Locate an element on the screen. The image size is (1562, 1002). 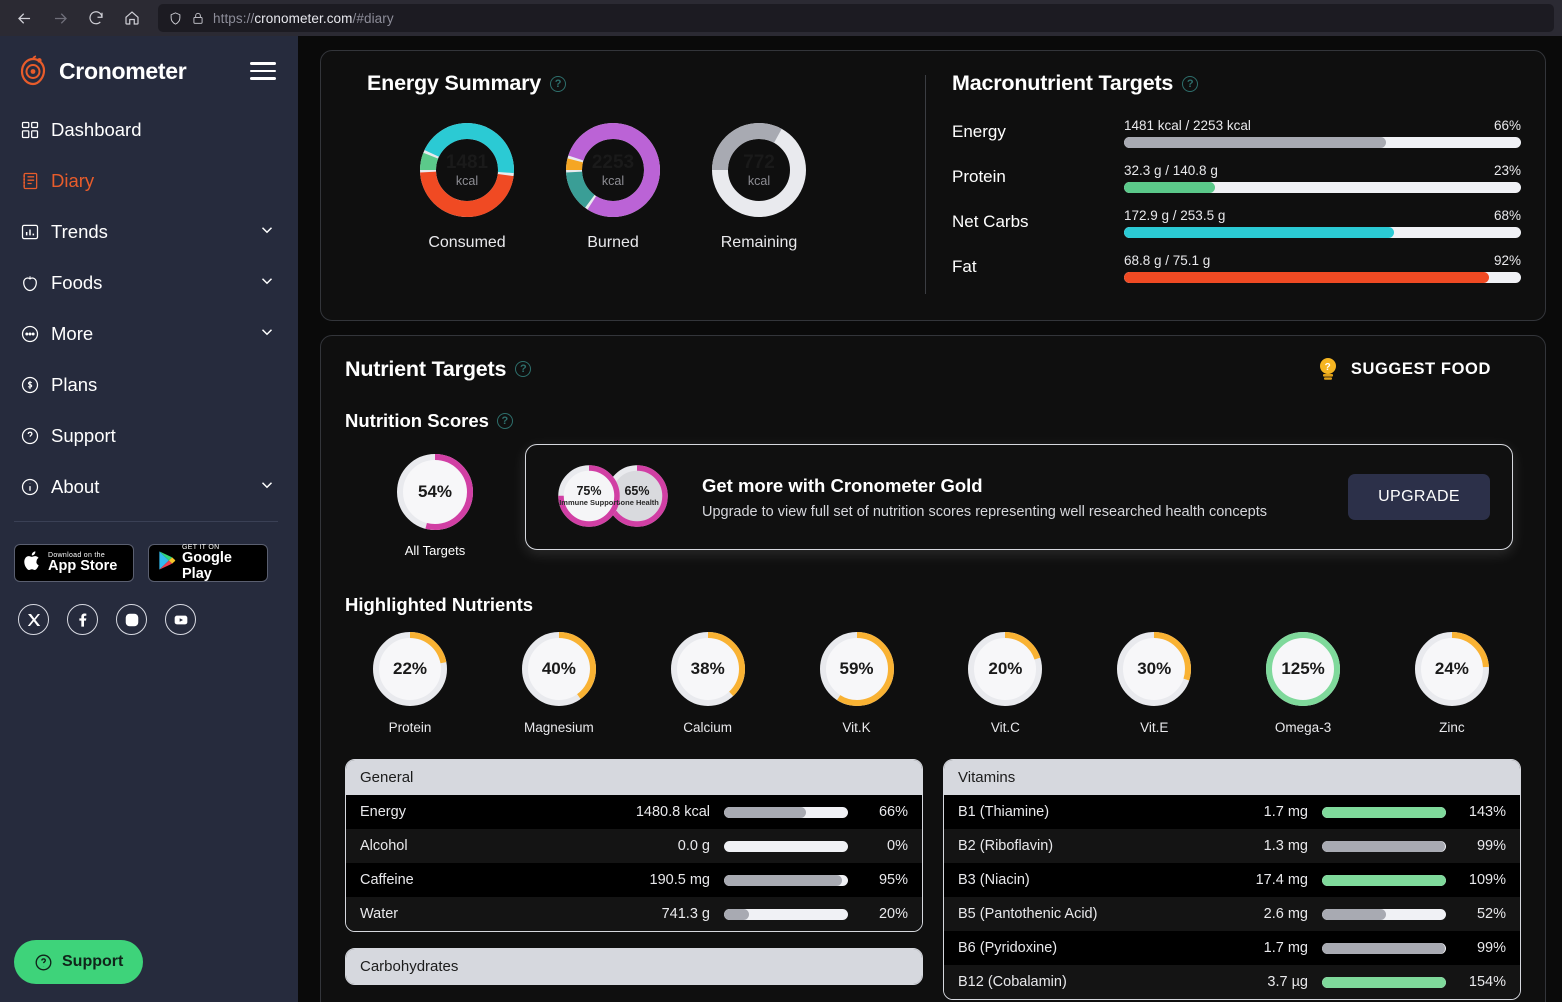
nutrient-value: 190.5 mg is located at coordinates (679, 880).